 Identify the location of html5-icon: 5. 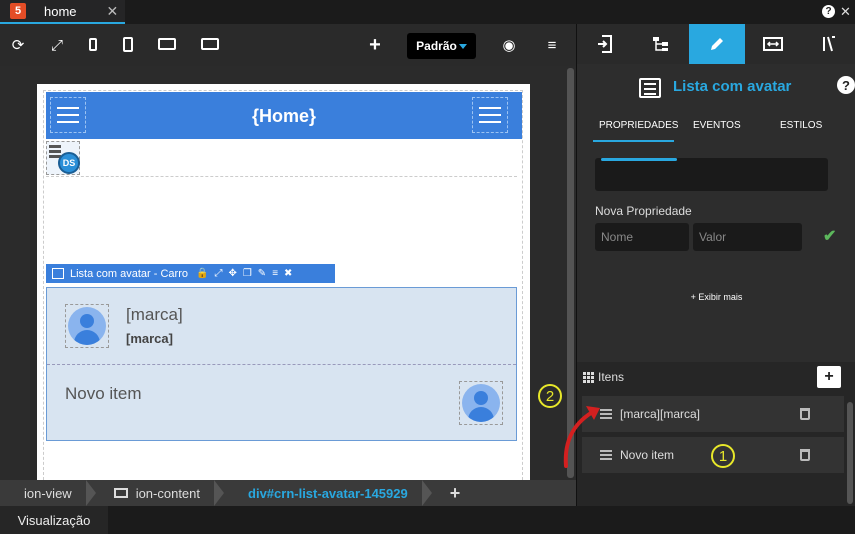
(18, 11).